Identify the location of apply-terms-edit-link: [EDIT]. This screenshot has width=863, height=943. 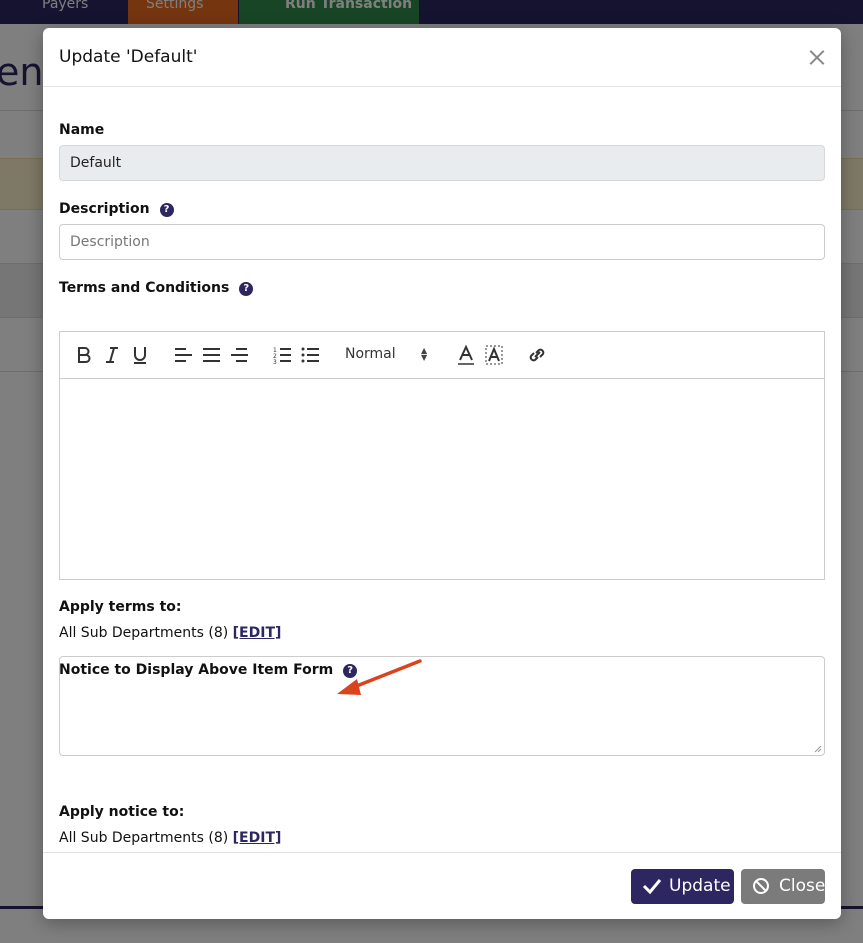
(257, 633).